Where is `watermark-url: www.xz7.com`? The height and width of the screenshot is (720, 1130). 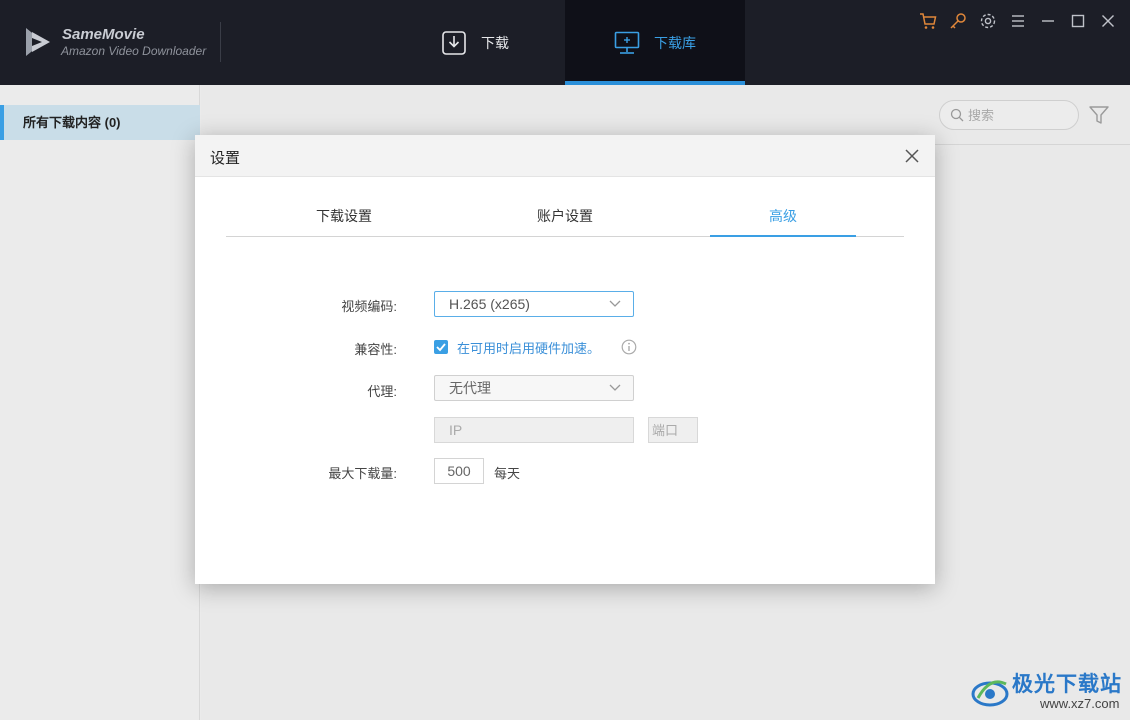 watermark-url: www.xz7.com is located at coordinates (1080, 703).